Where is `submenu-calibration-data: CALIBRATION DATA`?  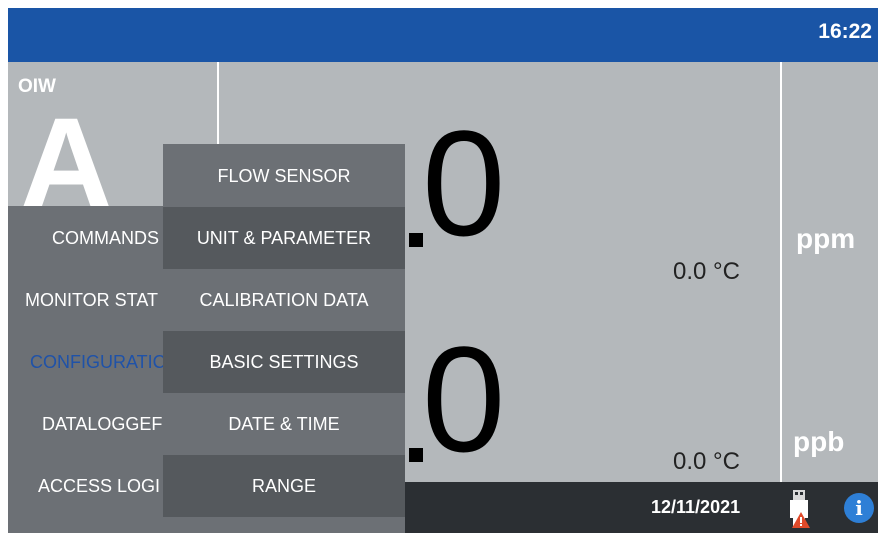 submenu-calibration-data: CALIBRATION DATA is located at coordinates (284, 300).